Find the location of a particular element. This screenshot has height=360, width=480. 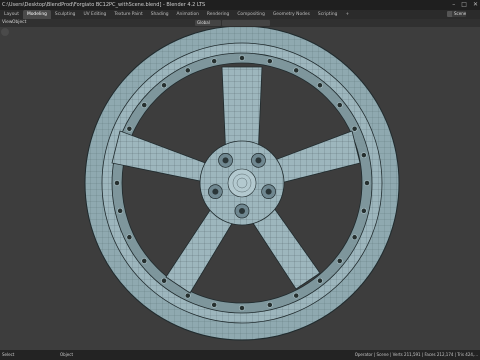

tab-scripting: Scripting is located at coordinates (328, 14).